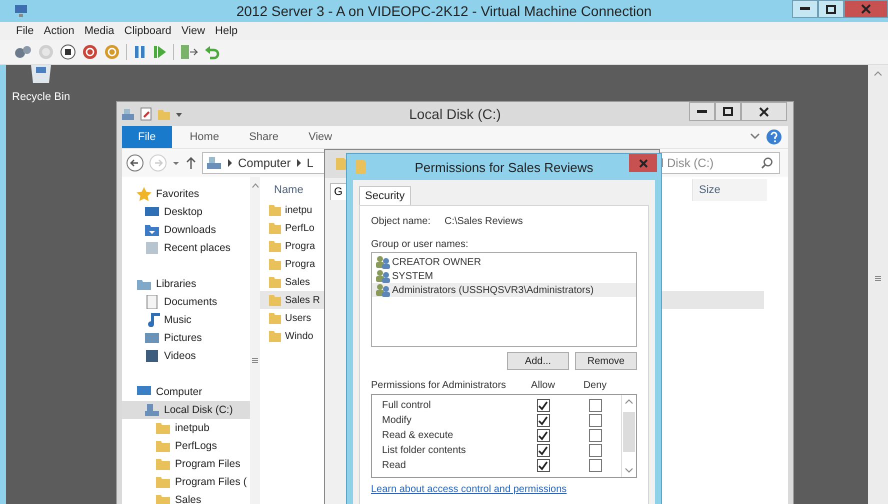 This screenshot has height=504, width=888. What do you see at coordinates (424, 450) in the screenshot?
I see `permission-name: List folder contents` at bounding box center [424, 450].